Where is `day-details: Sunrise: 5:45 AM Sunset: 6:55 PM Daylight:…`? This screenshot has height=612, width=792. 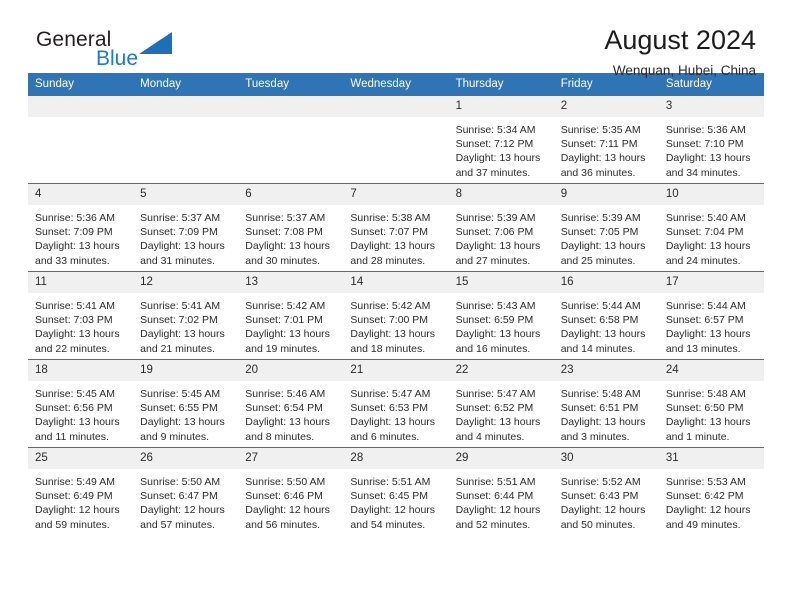 day-details: Sunrise: 5:45 AM Sunset: 6:55 PM Daylight:… is located at coordinates (185, 414).